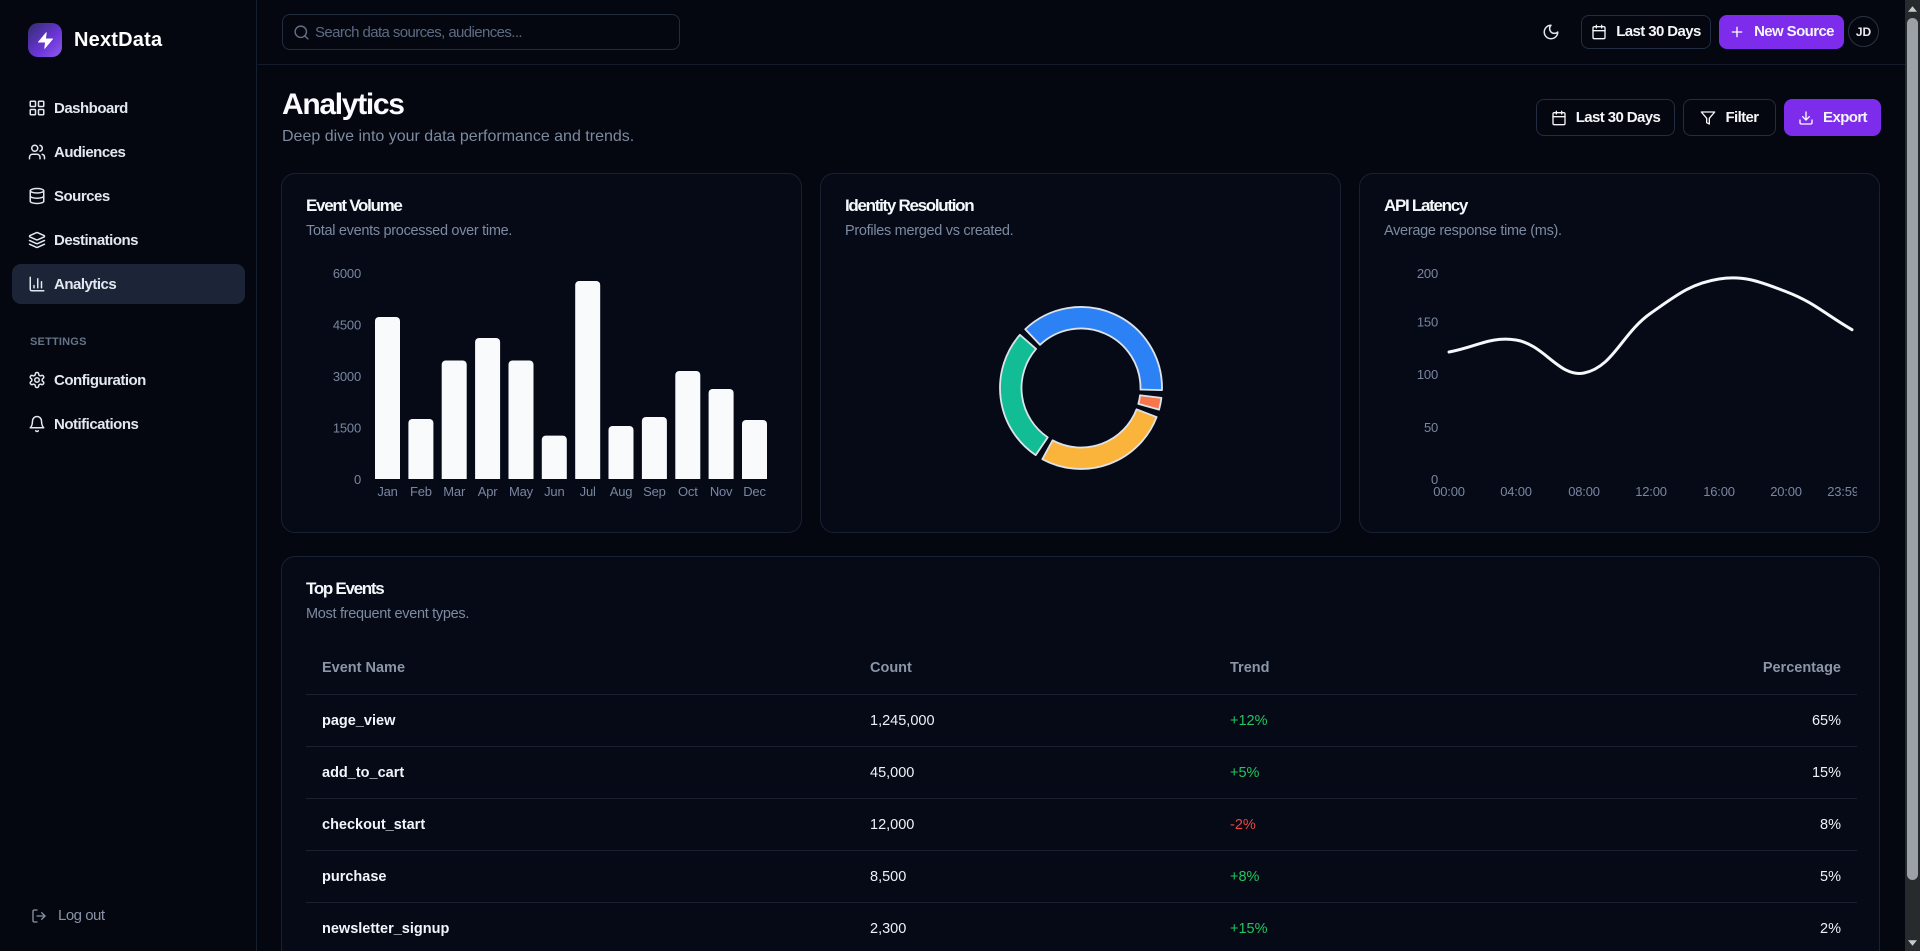 The height and width of the screenshot is (951, 1920). Describe the element at coordinates (654, 491) in the screenshot. I see `svg-text: Sep` at that location.